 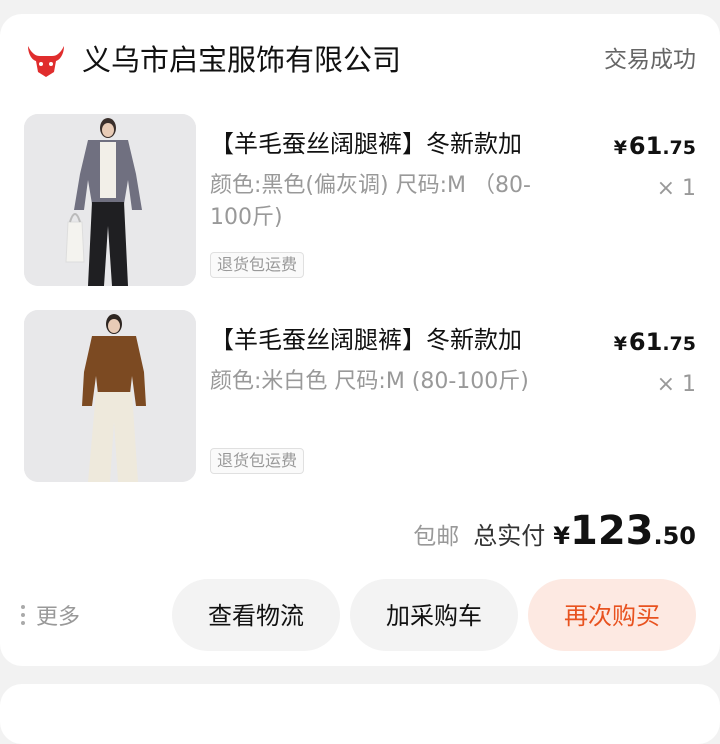 What do you see at coordinates (612, 615) in the screenshot?
I see `buy-again-button: 再次购买` at bounding box center [612, 615].